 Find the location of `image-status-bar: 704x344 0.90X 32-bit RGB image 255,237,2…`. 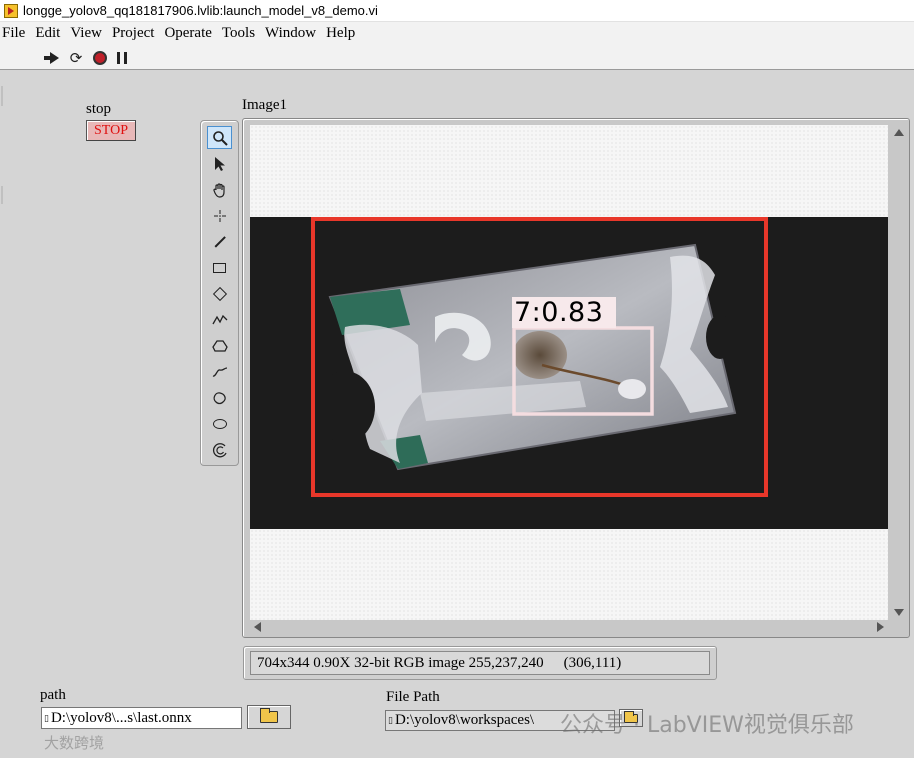

image-status-bar: 704x344 0.90X 32-bit RGB image 255,237,2… is located at coordinates (480, 663).